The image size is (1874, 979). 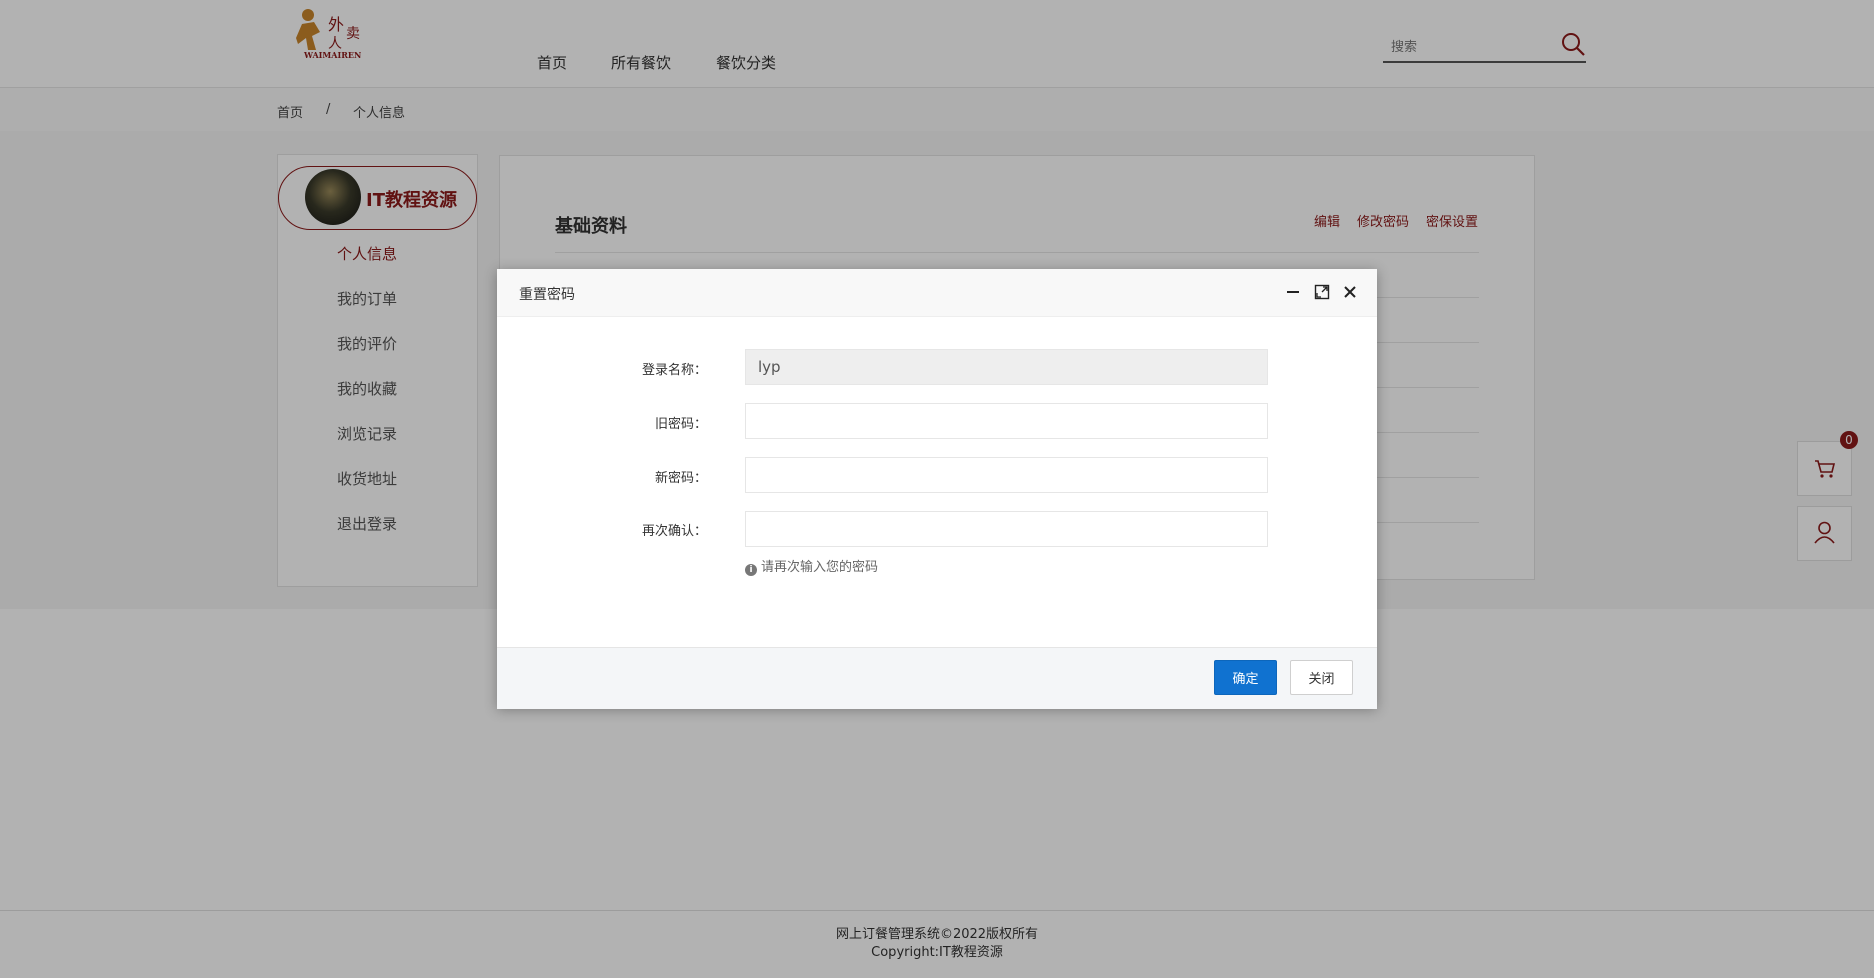 What do you see at coordinates (680, 424) in the screenshot?
I see `old-password-label: 旧密码：` at bounding box center [680, 424].